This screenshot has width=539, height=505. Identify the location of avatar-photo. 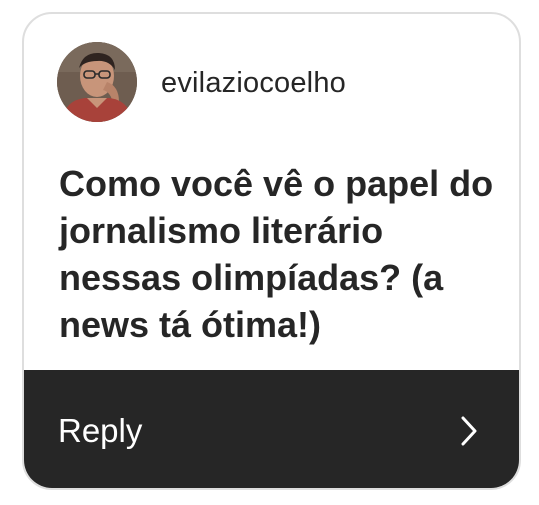
(97, 82).